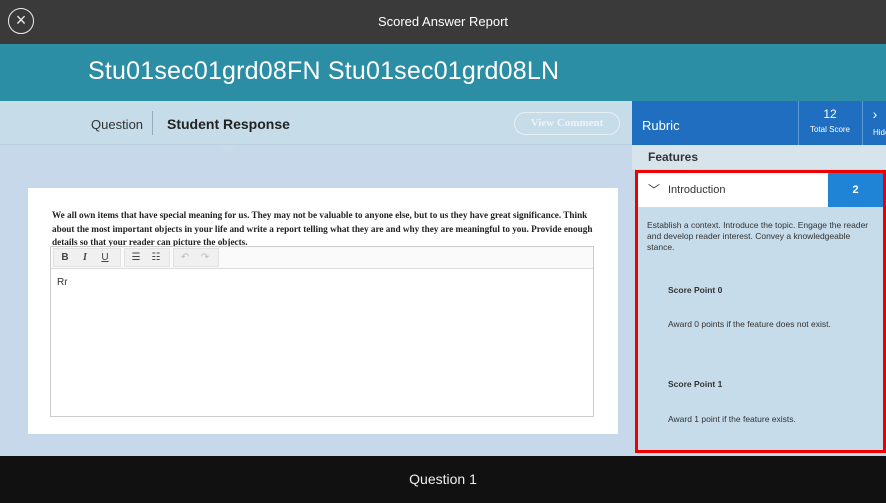 The width and height of the screenshot is (886, 503). Describe the element at coordinates (62, 282) in the screenshot. I see `response-text: Rr` at that location.